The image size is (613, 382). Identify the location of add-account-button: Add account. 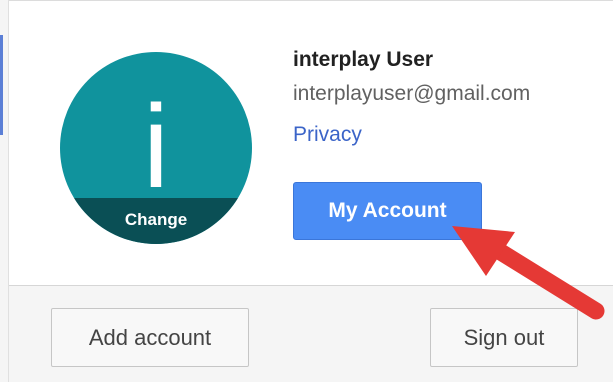
(150, 337).